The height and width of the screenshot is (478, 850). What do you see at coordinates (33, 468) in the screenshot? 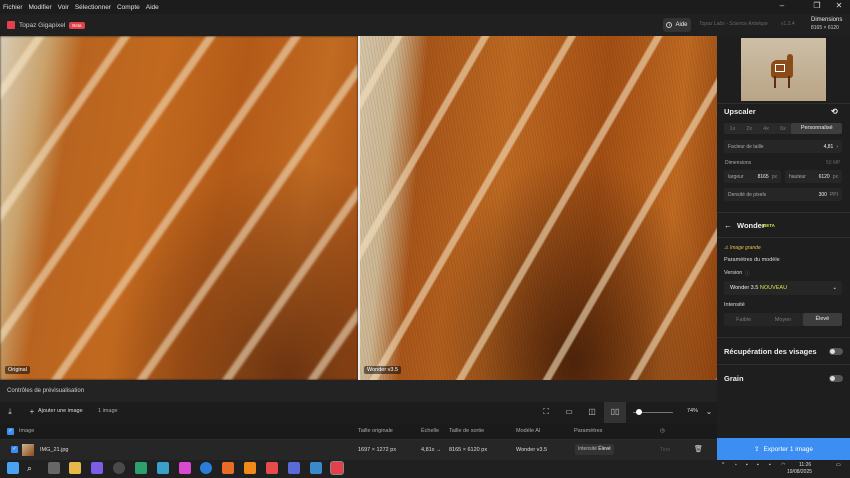
I see `search-icon: ⌕` at bounding box center [33, 468].